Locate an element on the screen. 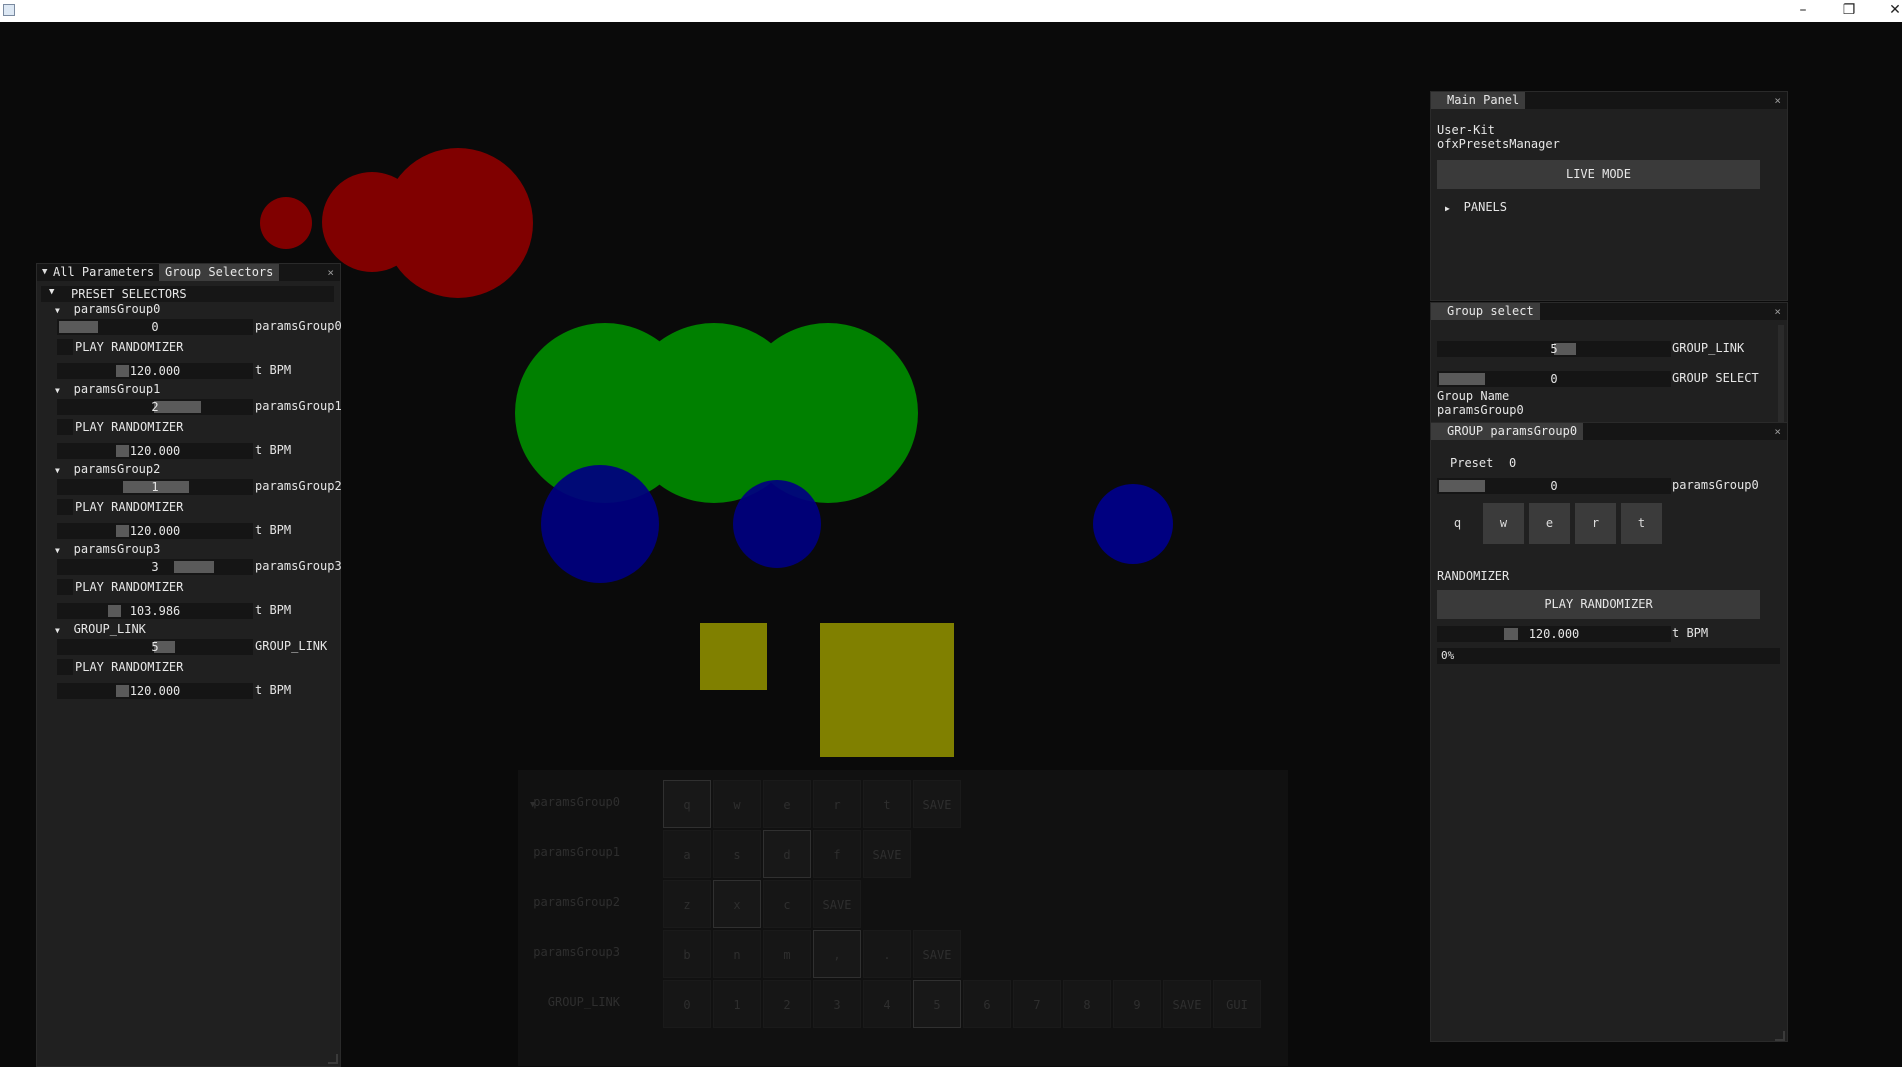 The height and width of the screenshot is (1067, 1902). group-node-3: ▼ paramsGroup3 is located at coordinates (107, 549).